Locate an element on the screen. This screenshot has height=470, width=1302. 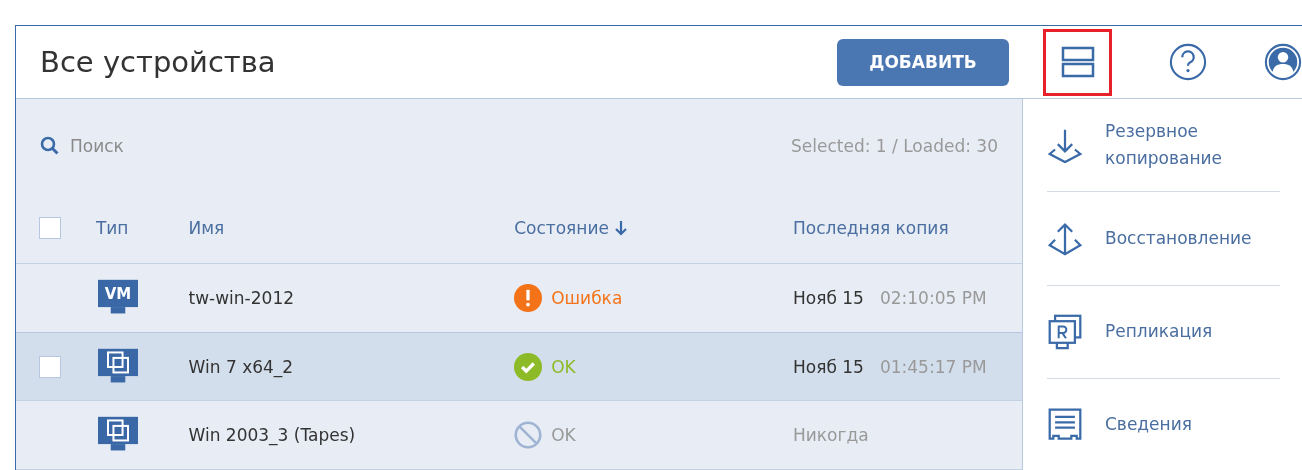
upload-arrow-icon is located at coordinates (1065, 238).